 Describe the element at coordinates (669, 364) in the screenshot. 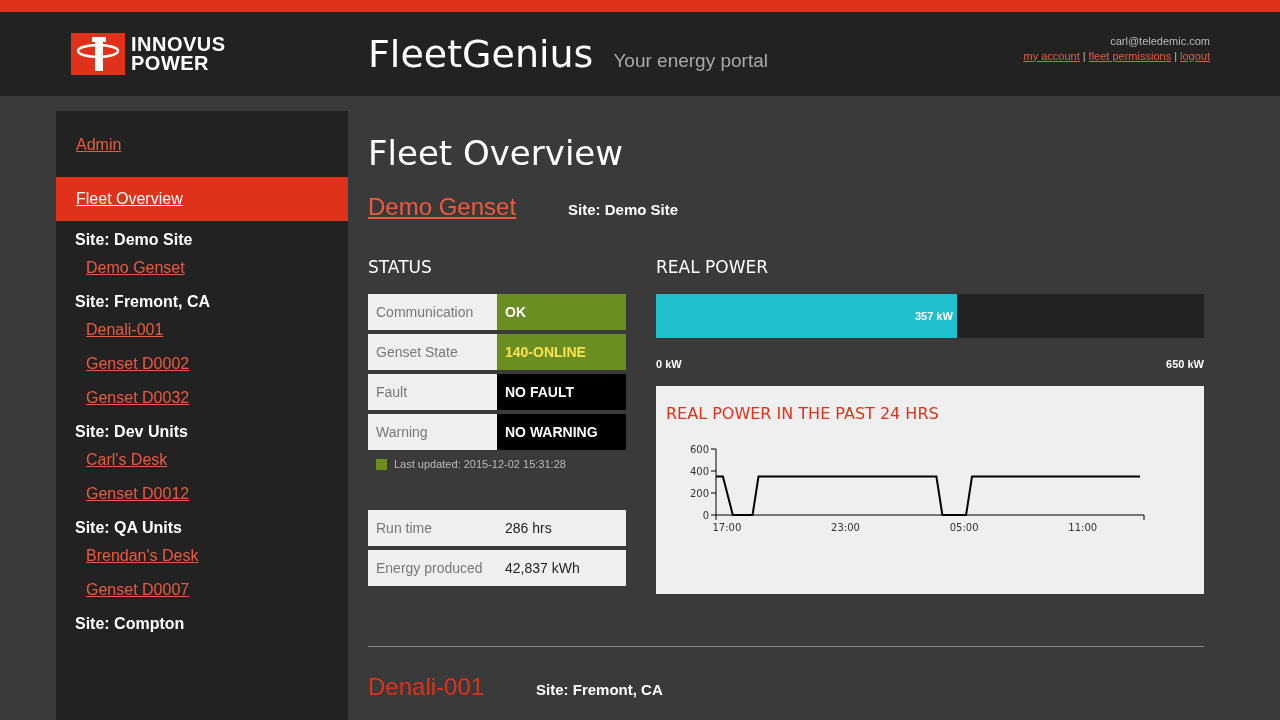

I see `scale-min: 0 kW` at that location.